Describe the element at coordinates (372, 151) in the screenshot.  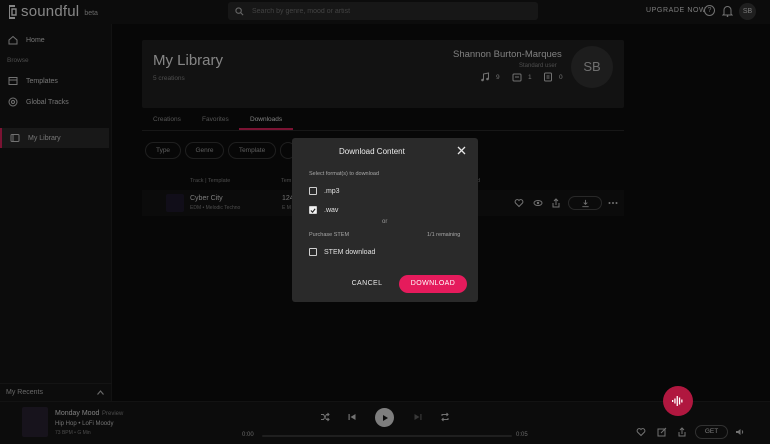
I see `modal-title: Download Content` at that location.